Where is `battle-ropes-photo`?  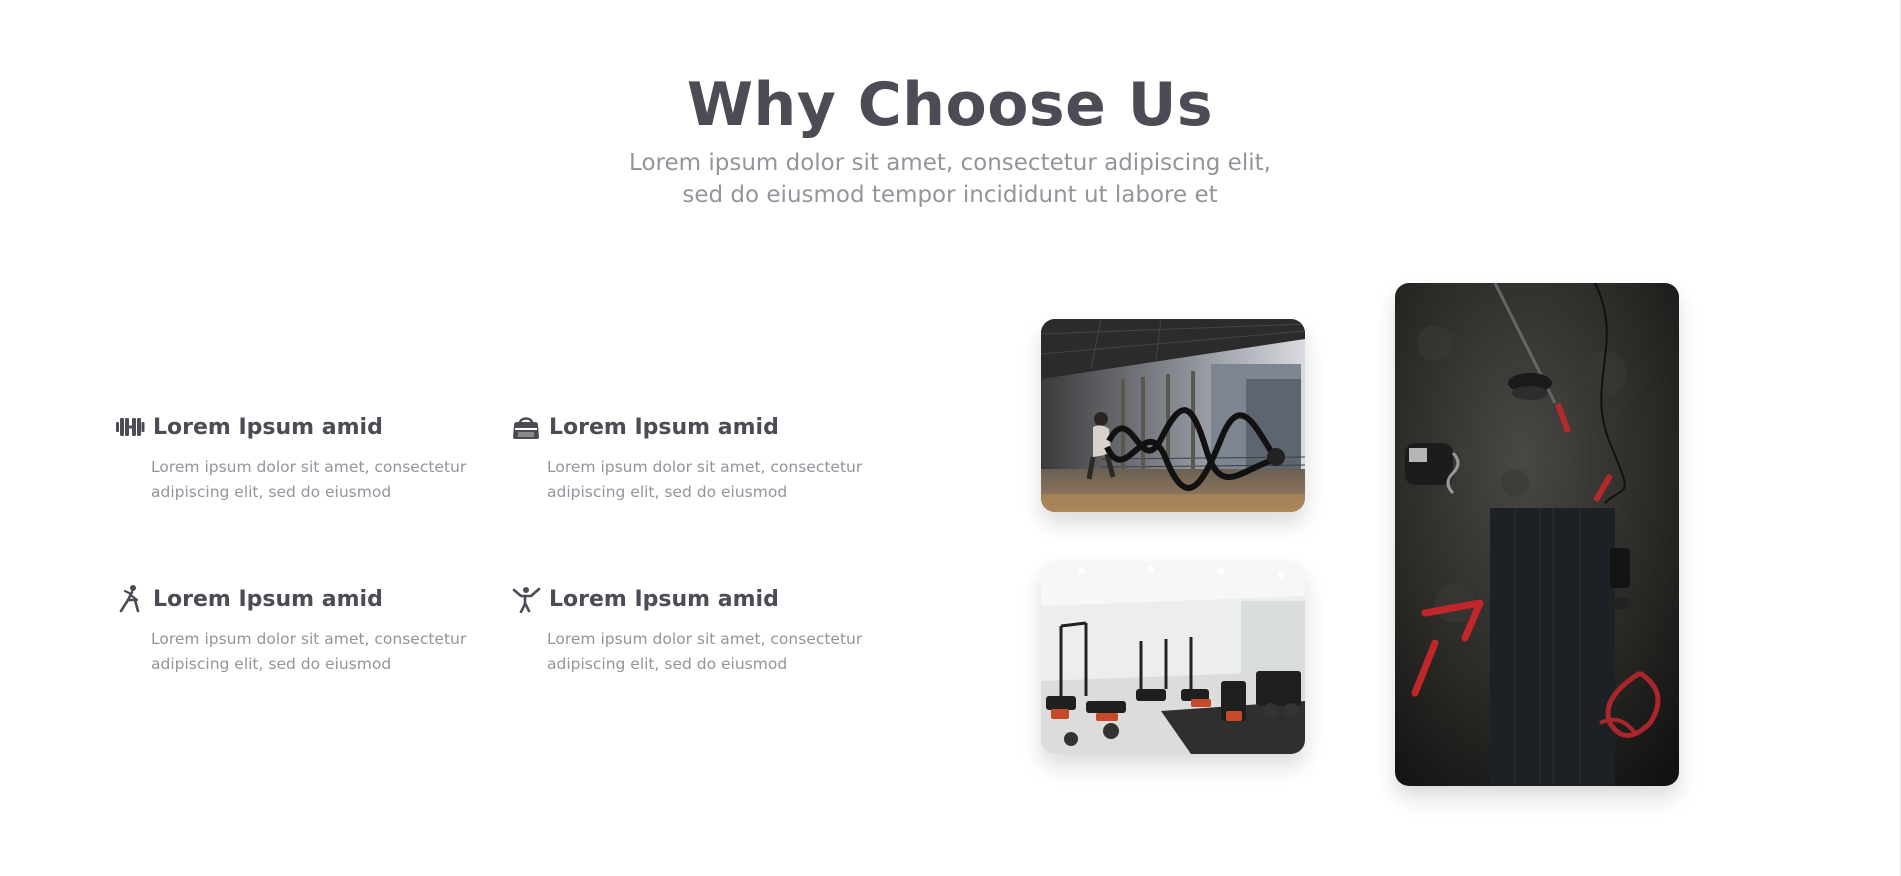
battle-ropes-photo is located at coordinates (1173, 415).